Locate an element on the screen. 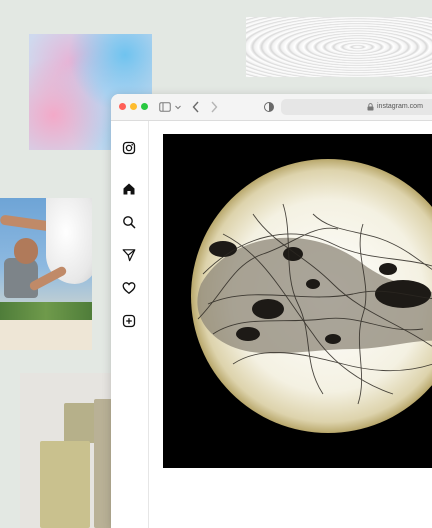  worker-lifting-bag-photo is located at coordinates (46, 274).